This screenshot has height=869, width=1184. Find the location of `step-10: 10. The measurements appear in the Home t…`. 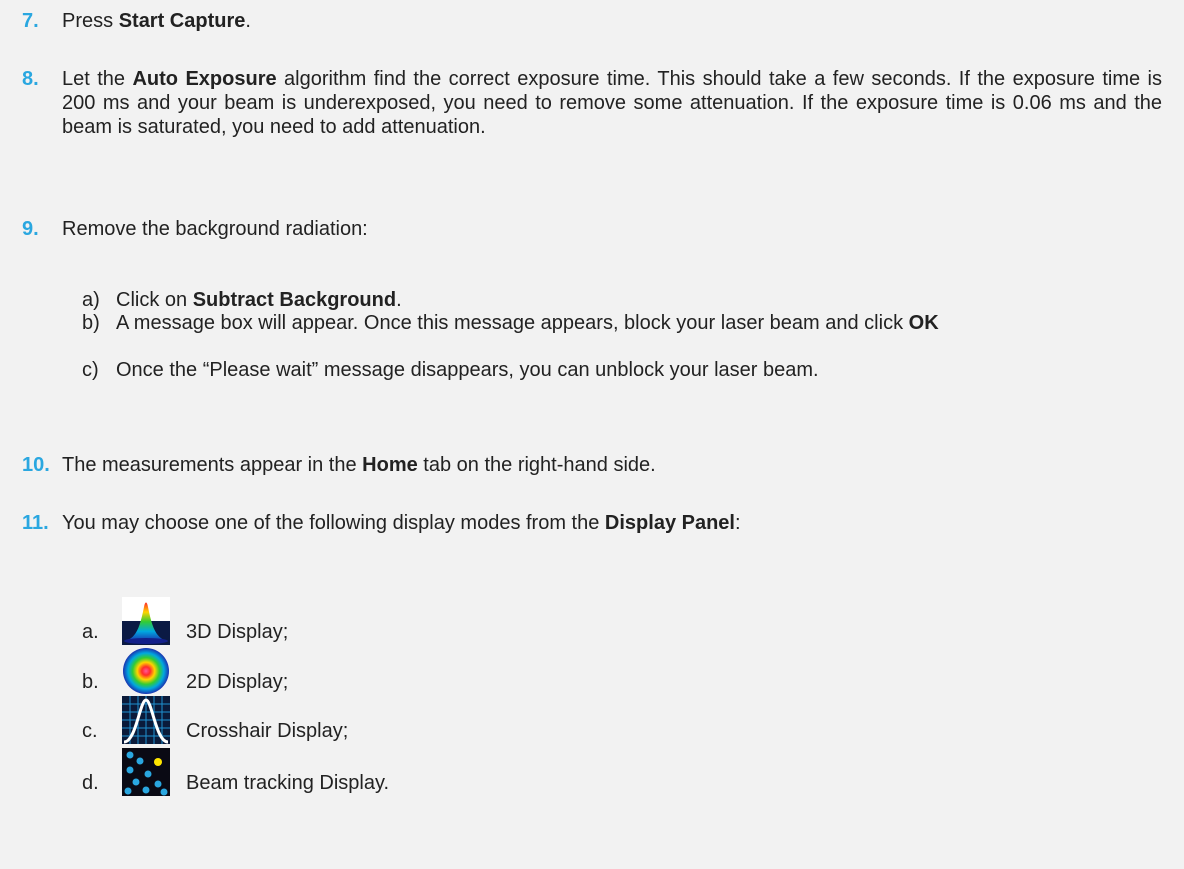

step-10: 10. The measurements appear in the Home t… is located at coordinates (339, 465).